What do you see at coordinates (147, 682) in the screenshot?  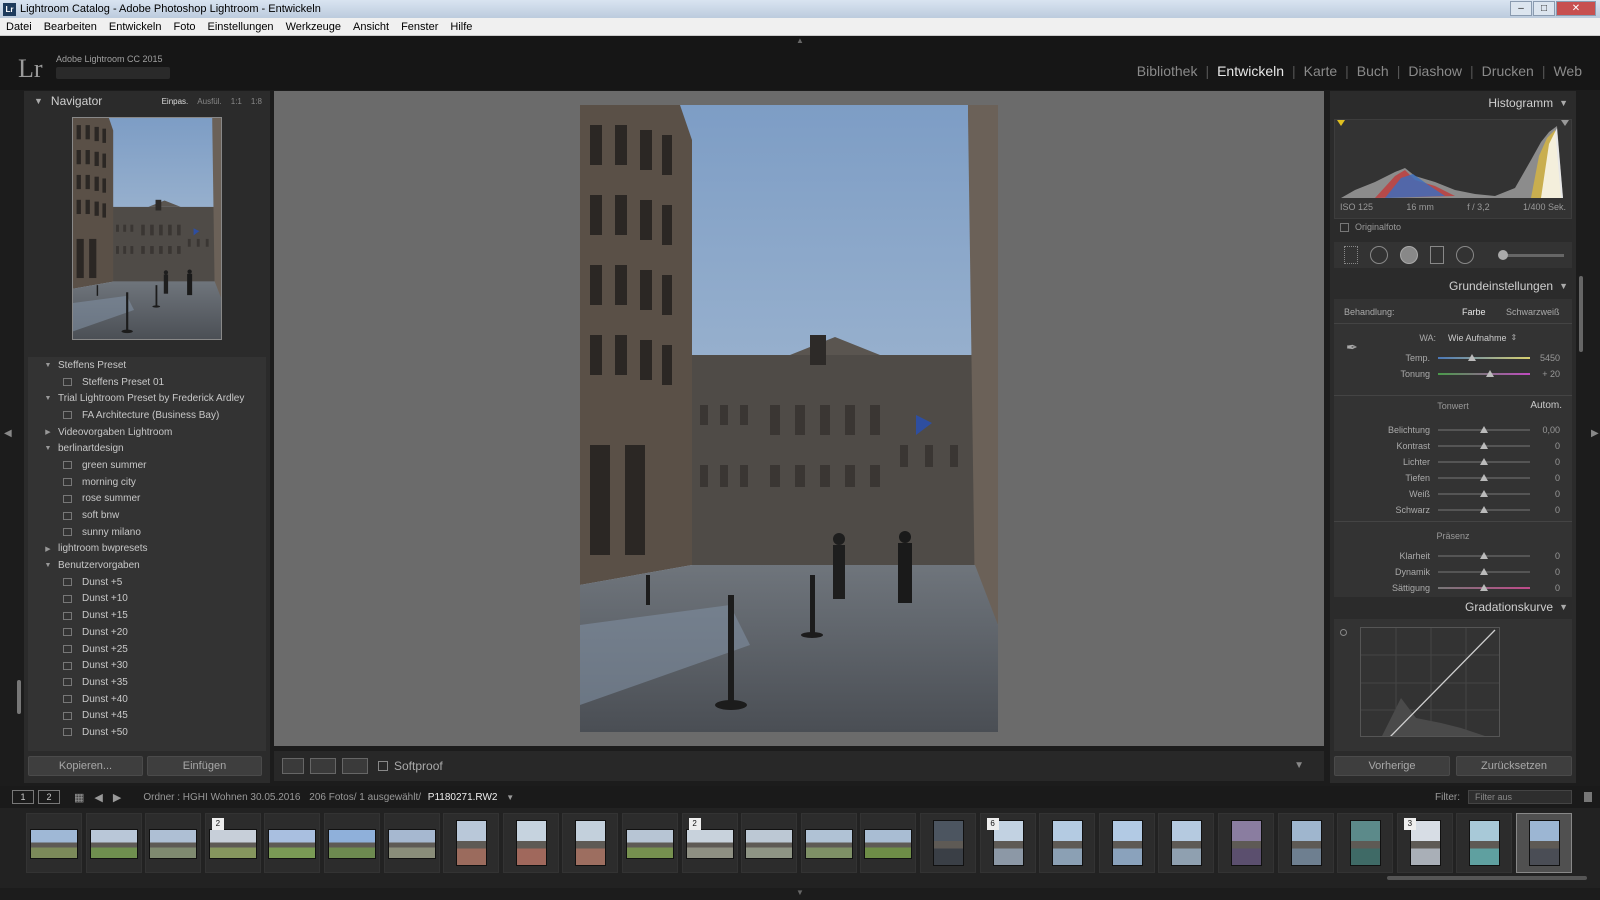 I see `preset-item: Dunst +35` at bounding box center [147, 682].